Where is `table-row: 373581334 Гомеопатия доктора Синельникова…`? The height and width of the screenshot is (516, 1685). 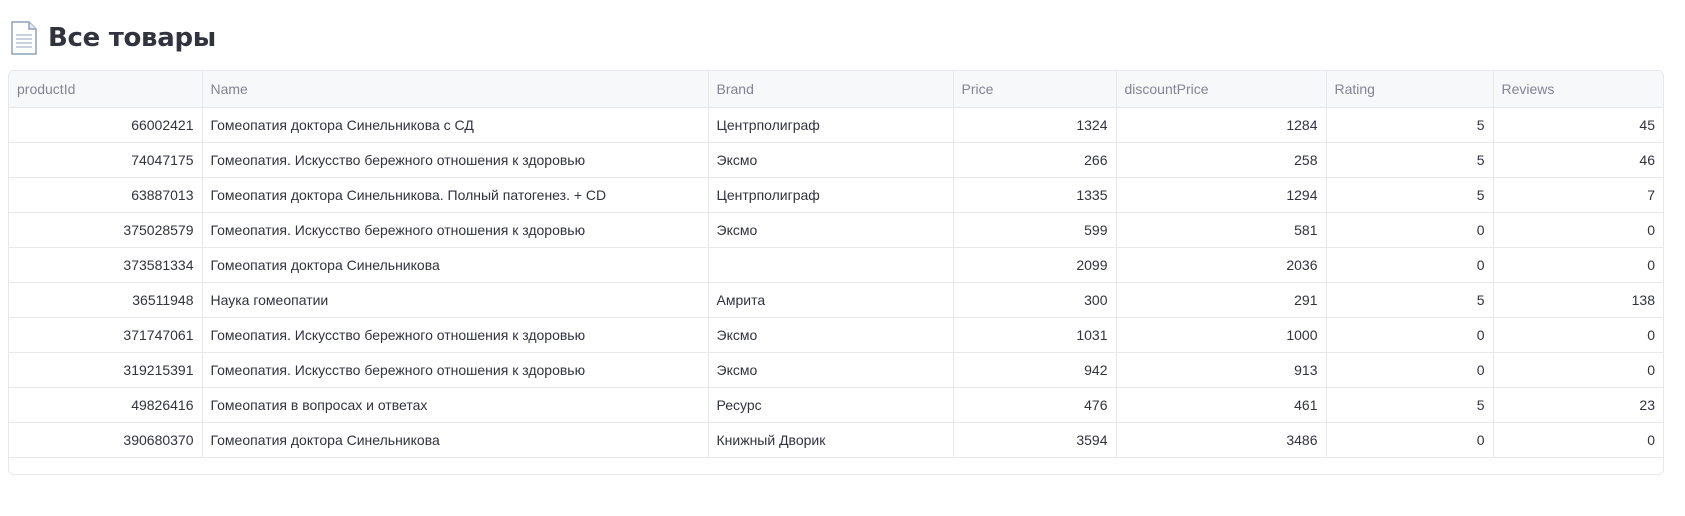
table-row: 373581334 Гомеопатия доктора Синельникова… is located at coordinates (836, 265).